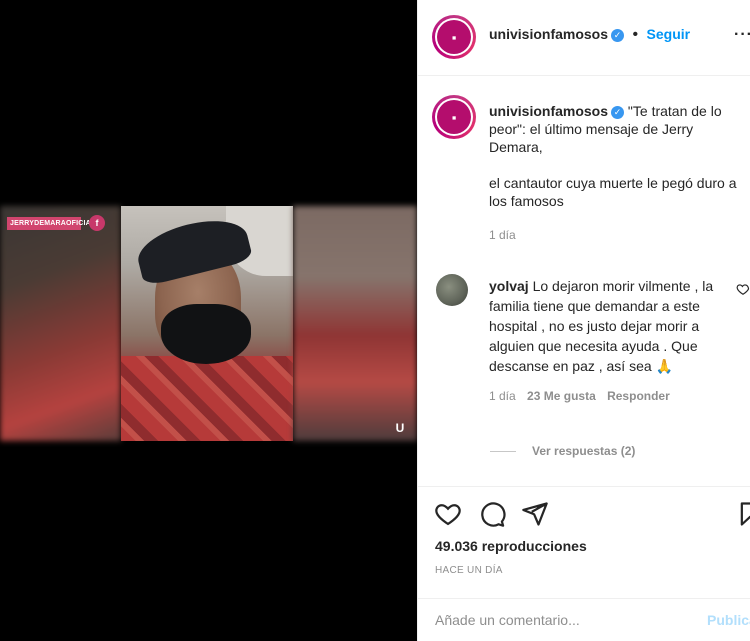 Image resolution: width=750 pixels, height=641 pixels. What do you see at coordinates (742, 35) in the screenshot?
I see `more-options-icon: ···` at bounding box center [742, 35].